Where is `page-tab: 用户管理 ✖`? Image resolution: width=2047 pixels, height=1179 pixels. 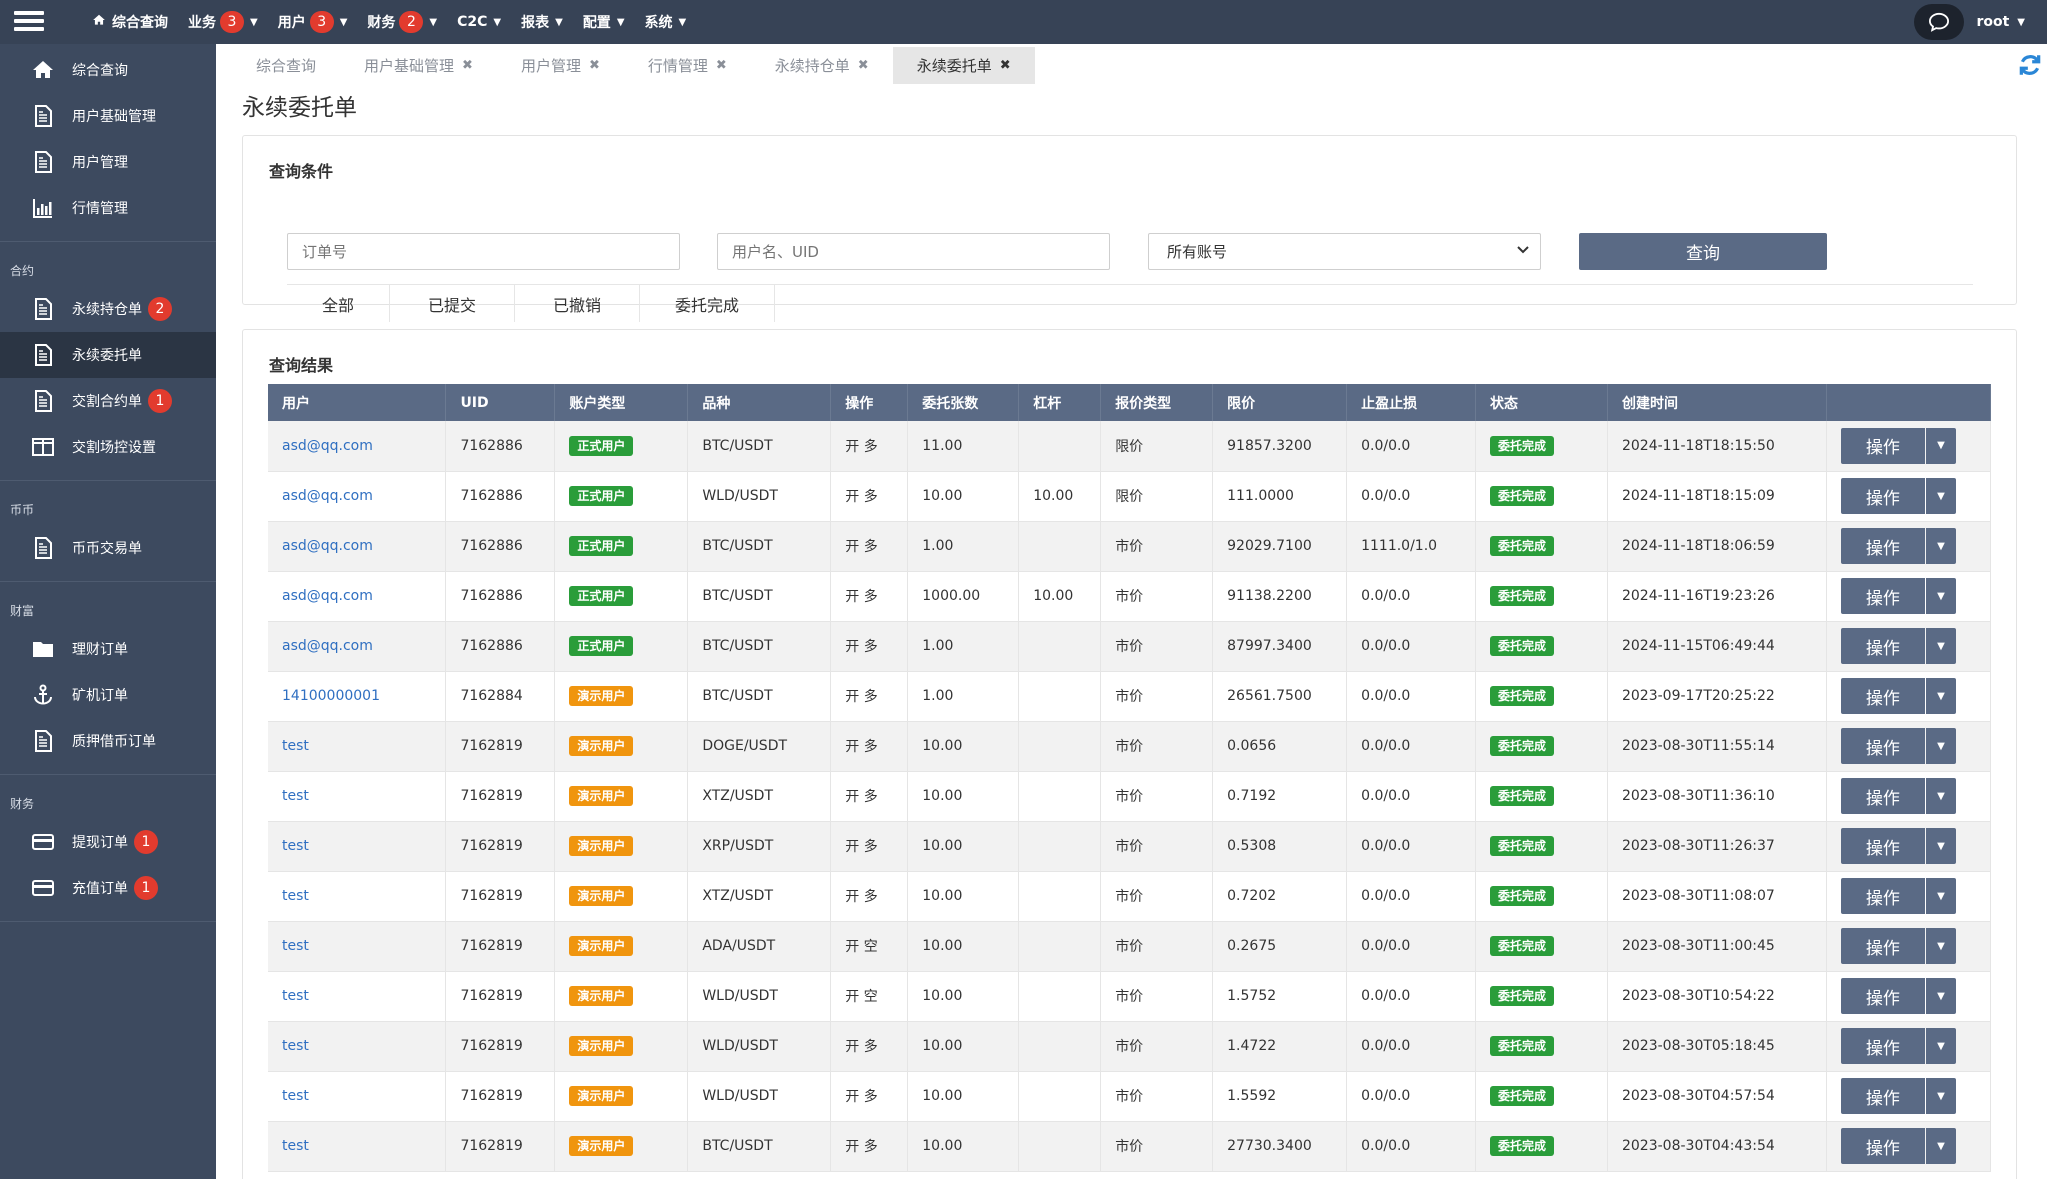
page-tab: 用户管理 ✖ is located at coordinates (560, 65).